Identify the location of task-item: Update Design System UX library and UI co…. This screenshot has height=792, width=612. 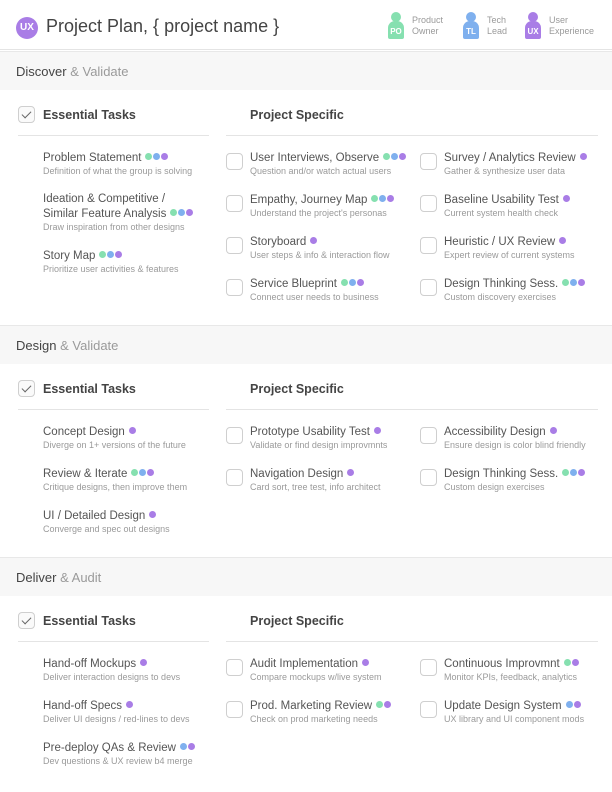
(514, 711).